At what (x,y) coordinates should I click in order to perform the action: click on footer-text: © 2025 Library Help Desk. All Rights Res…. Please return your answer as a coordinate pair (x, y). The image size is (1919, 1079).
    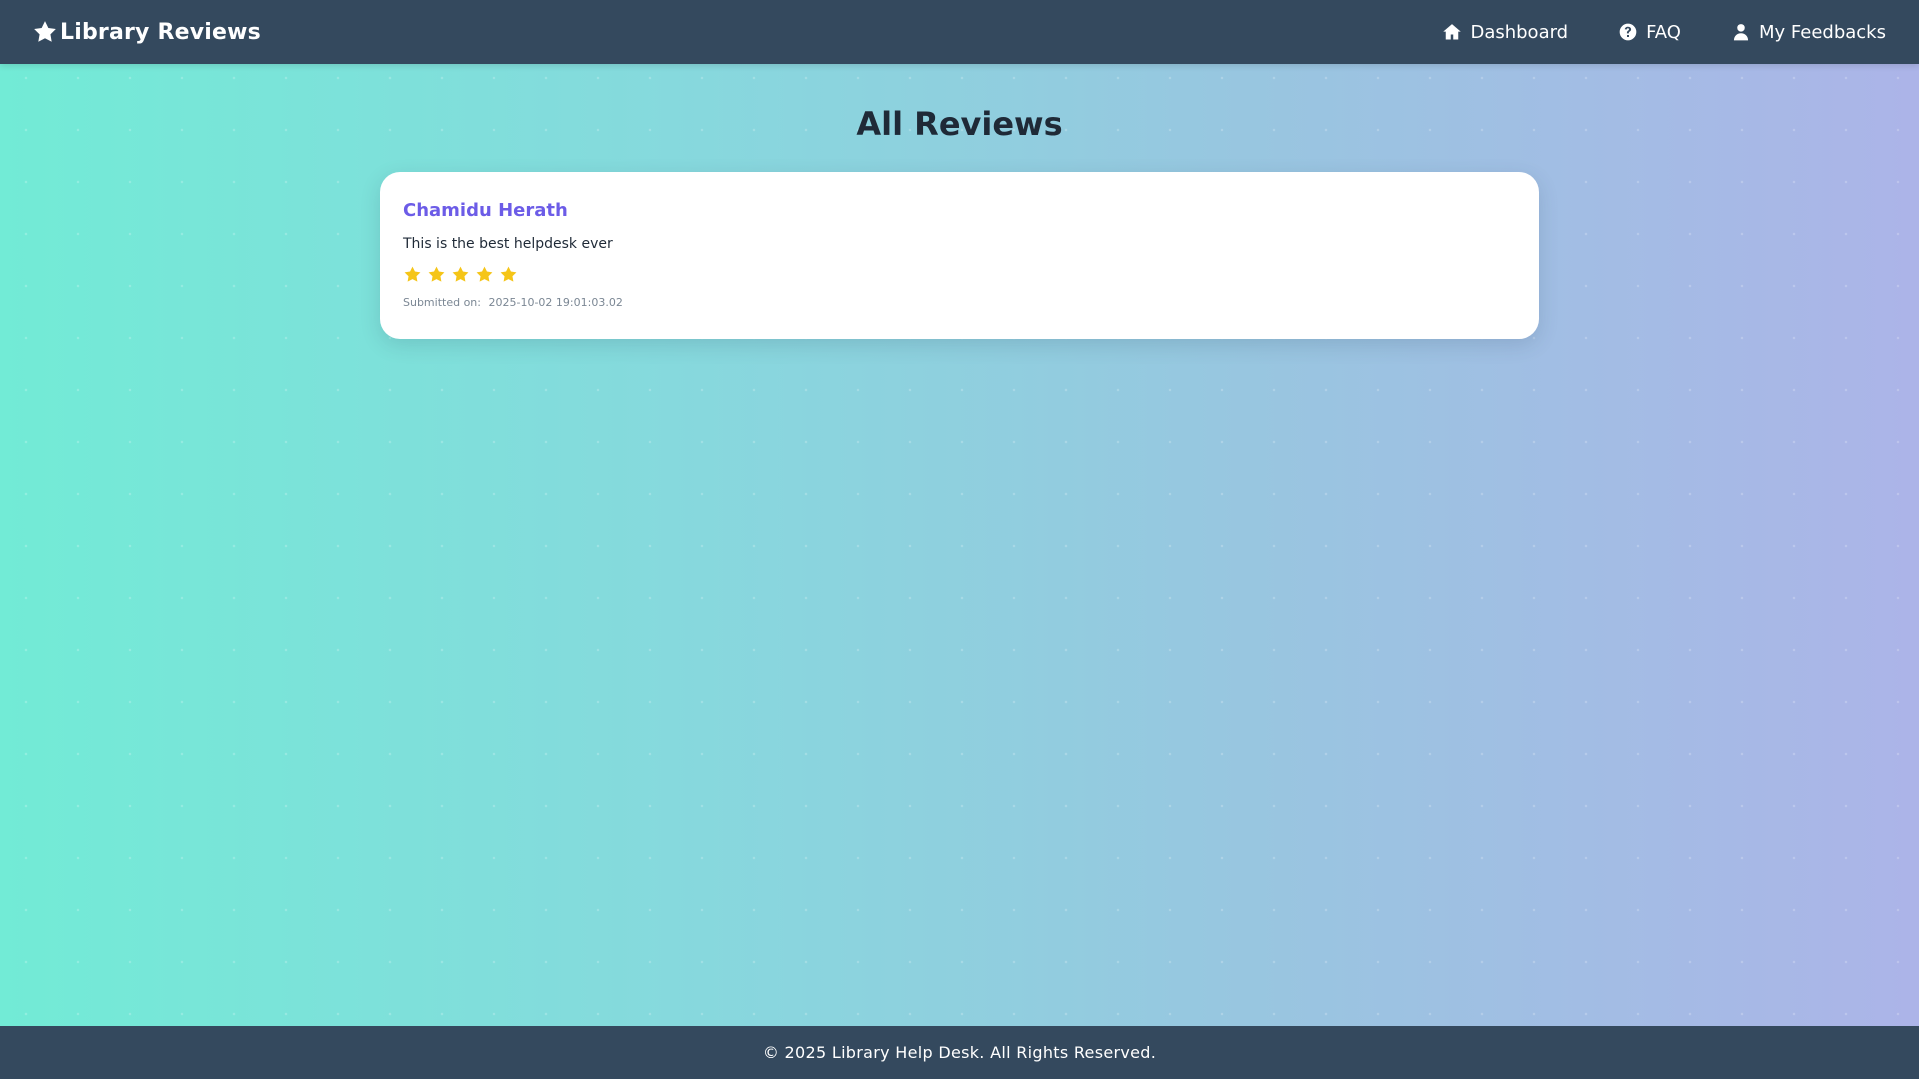
    Looking at the image, I should click on (959, 1052).